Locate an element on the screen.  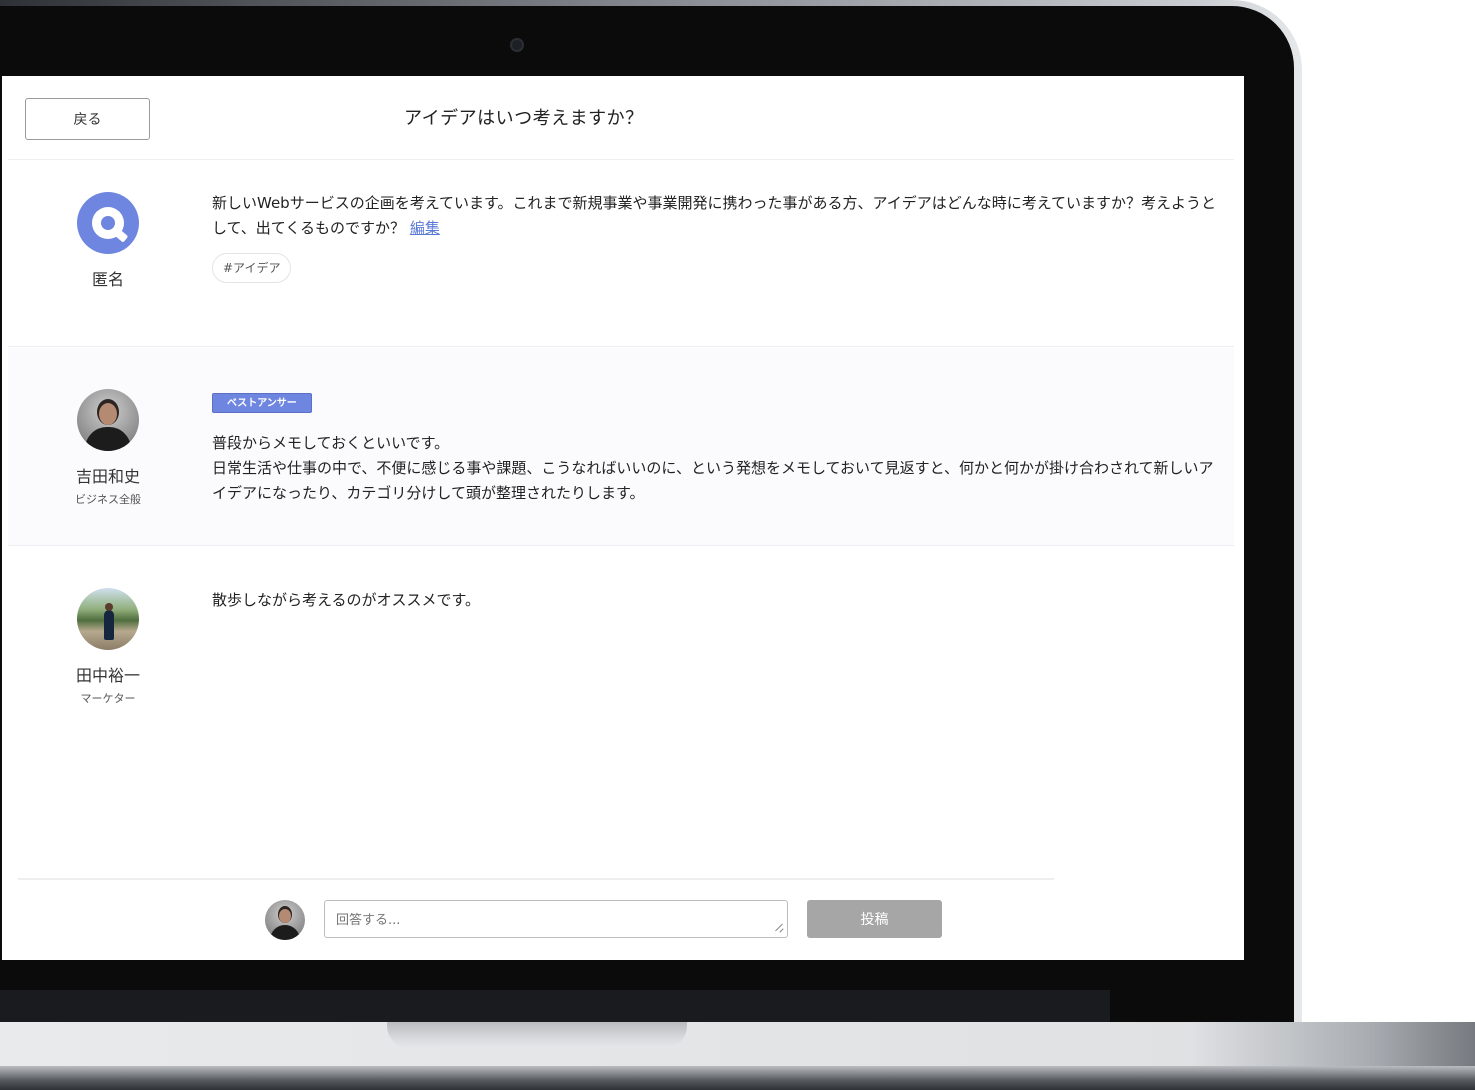
page-header: 戻る アイデアはいつ考えますか？ is located at coordinates (621, 118).